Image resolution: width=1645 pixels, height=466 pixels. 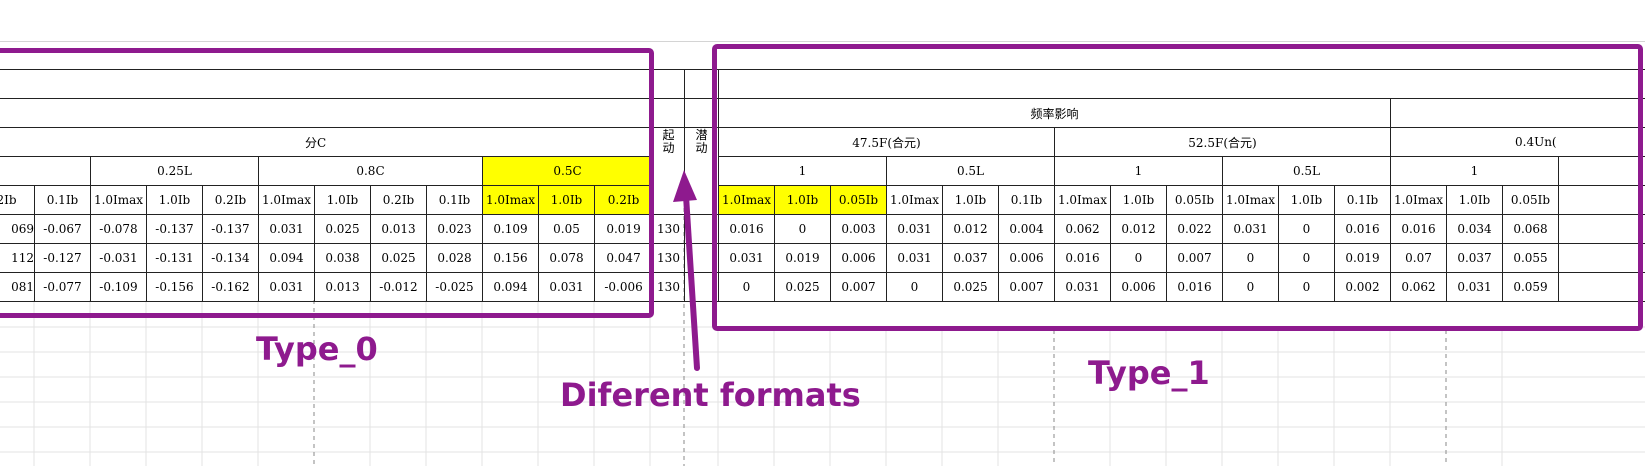 I want to click on type0-label: Type_0, so click(x=317, y=349).